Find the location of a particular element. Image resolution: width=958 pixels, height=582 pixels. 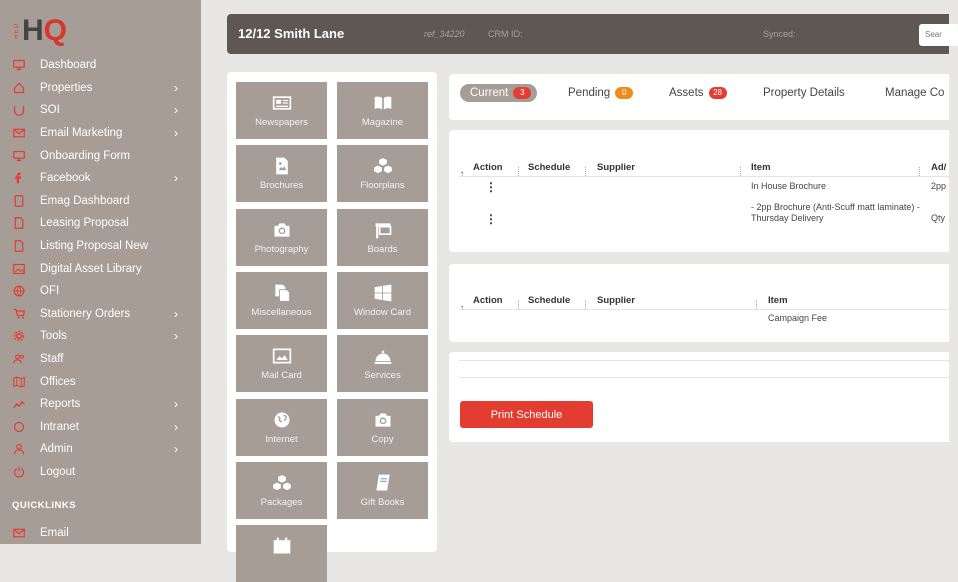

tile-boards: Boards is located at coordinates (382, 237).